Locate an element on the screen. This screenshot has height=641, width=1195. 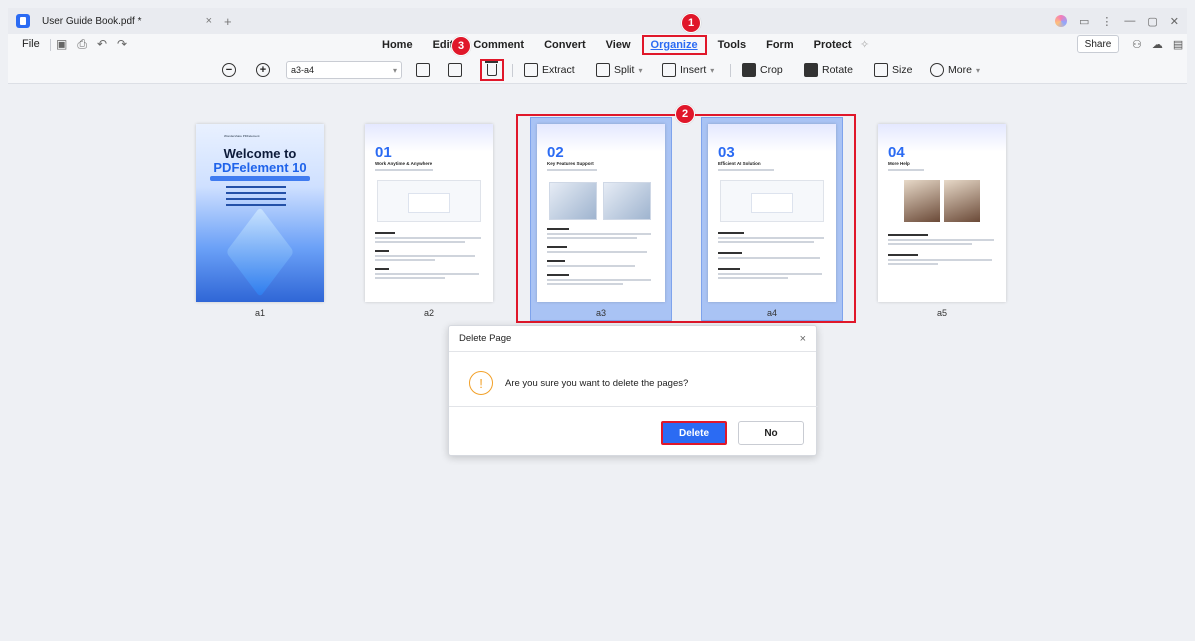
share-button: Share is located at coordinates (1098, 44).